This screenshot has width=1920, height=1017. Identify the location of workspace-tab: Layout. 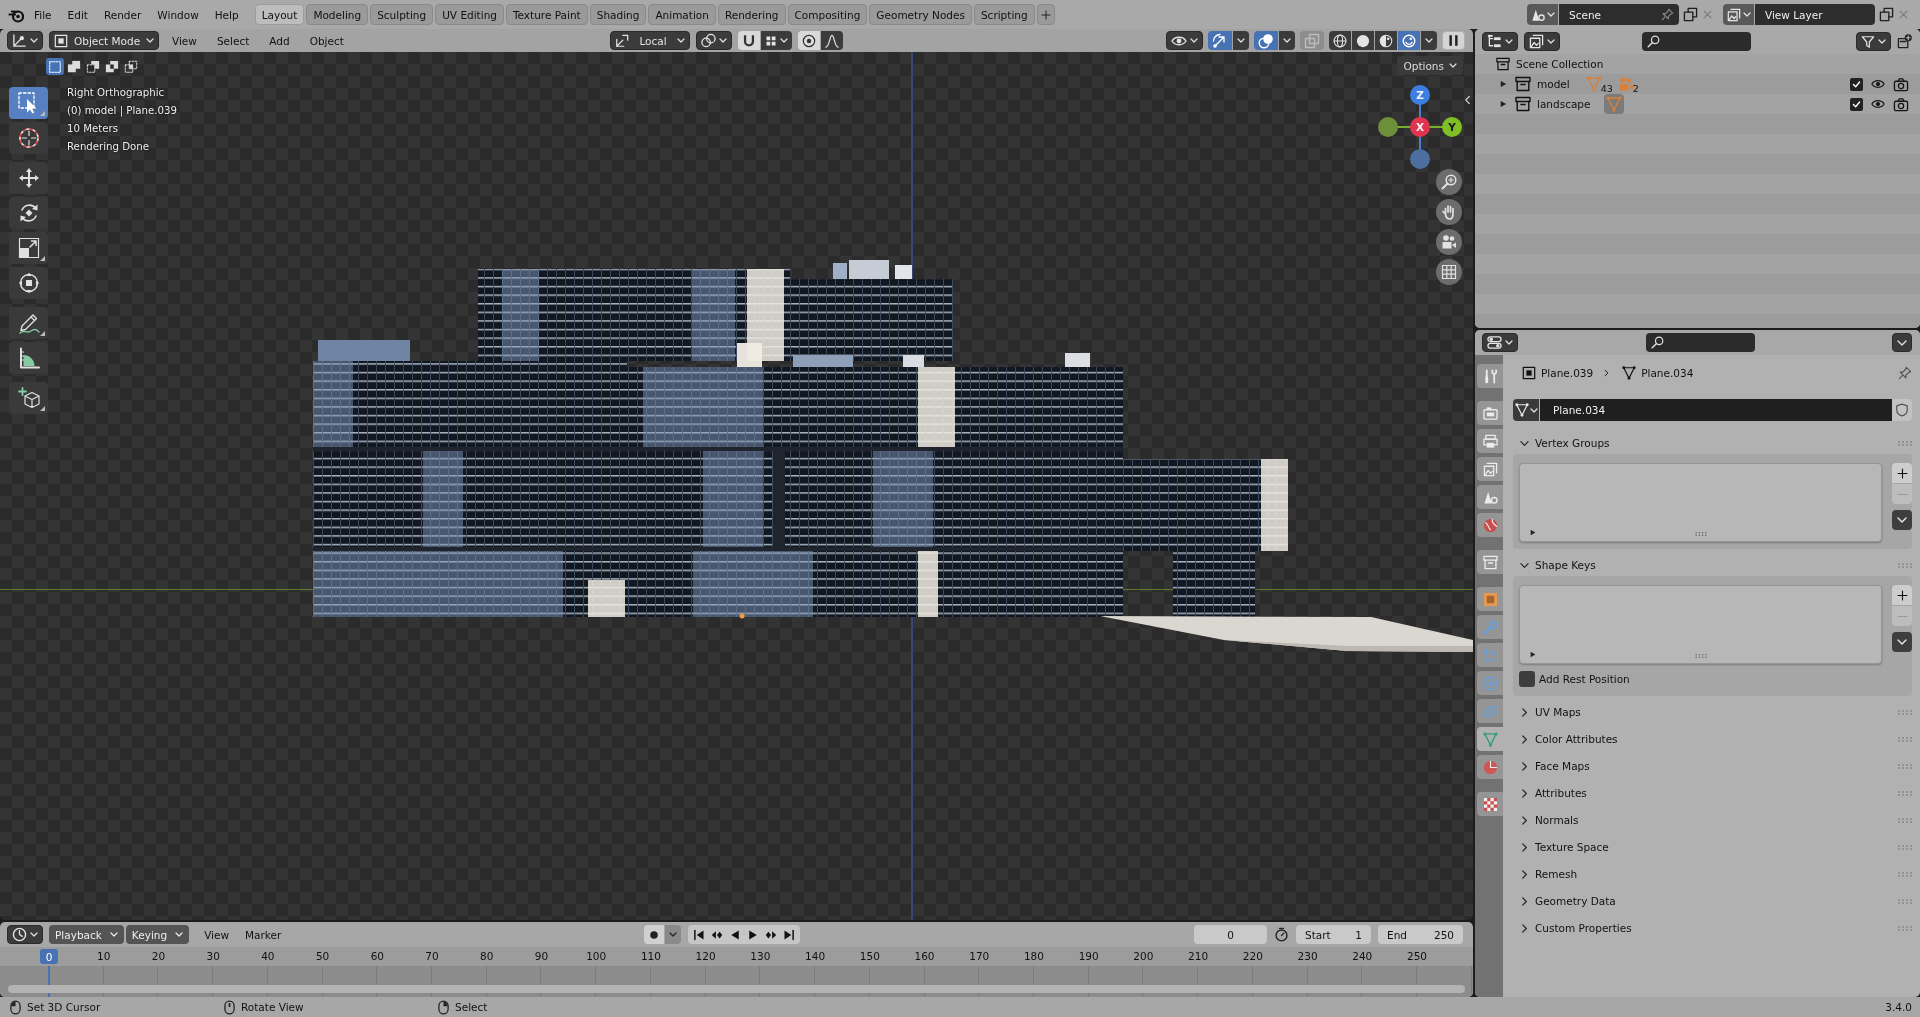
(279, 14).